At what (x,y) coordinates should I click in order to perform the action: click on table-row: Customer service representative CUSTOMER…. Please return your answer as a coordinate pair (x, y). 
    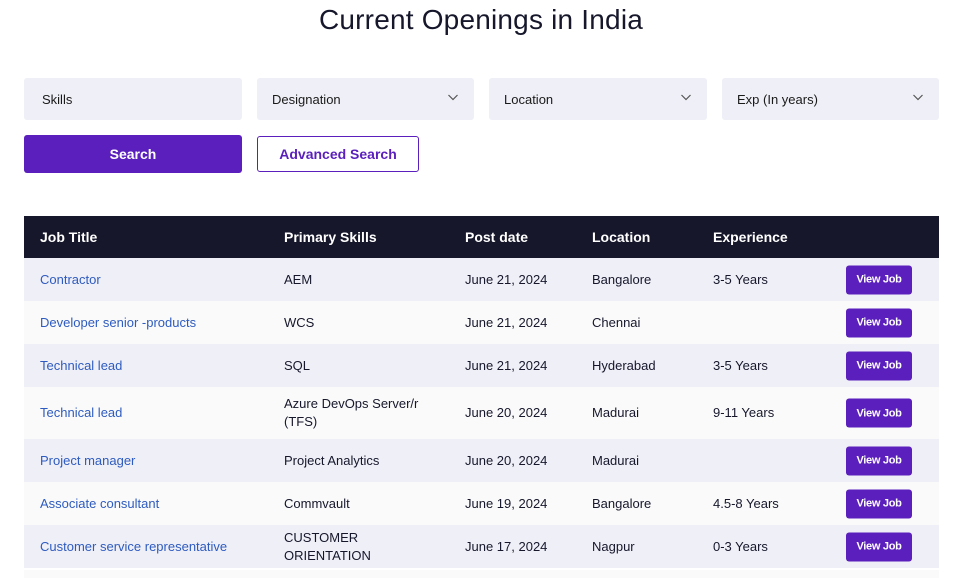
    Looking at the image, I should click on (481, 546).